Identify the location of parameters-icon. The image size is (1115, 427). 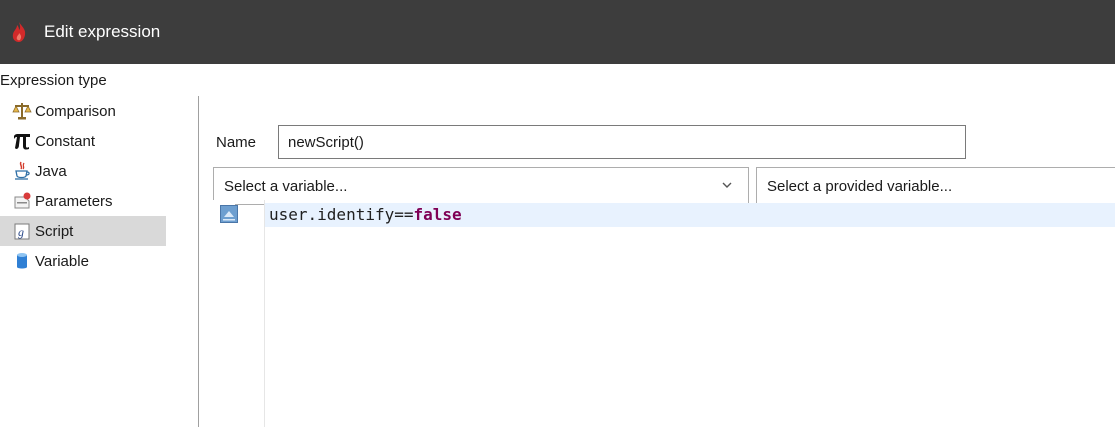
(22, 201).